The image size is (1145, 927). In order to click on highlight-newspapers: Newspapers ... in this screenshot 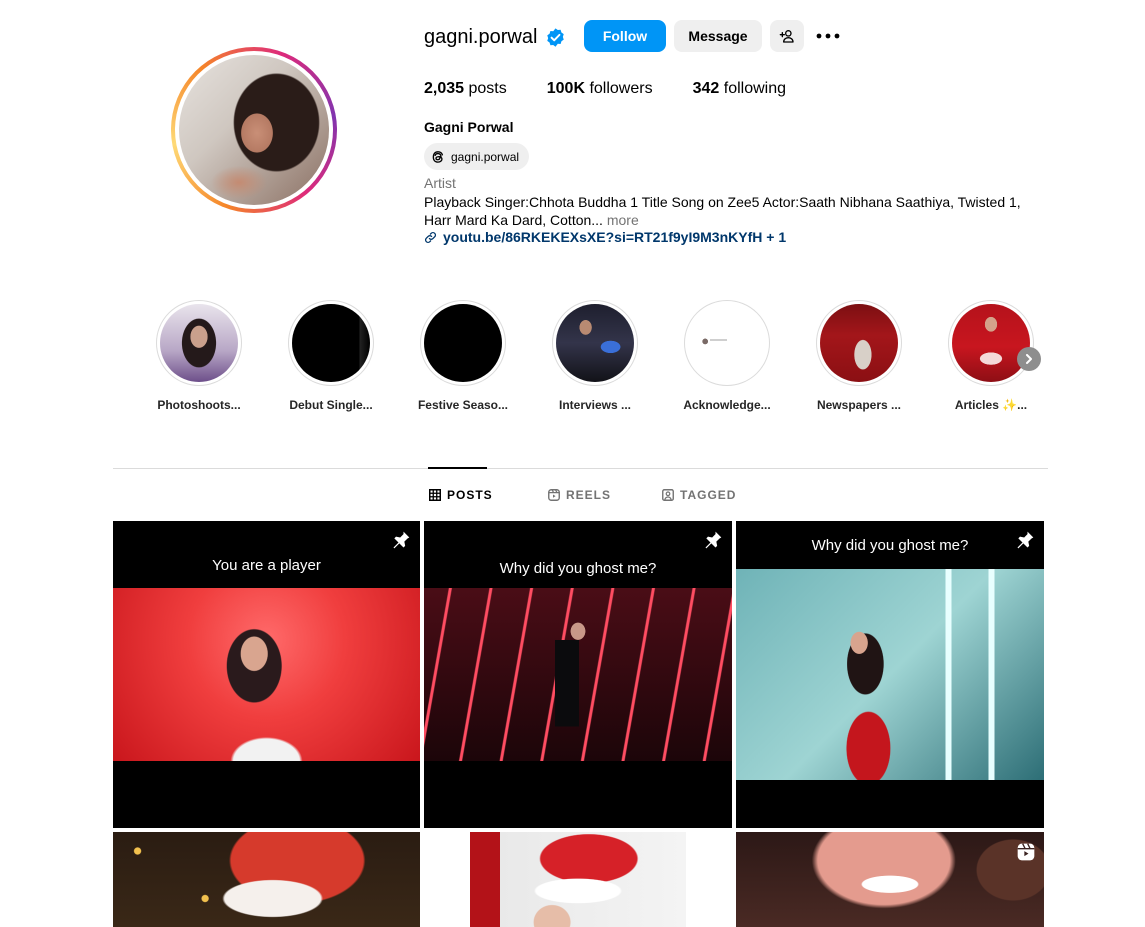, I will do `click(859, 356)`.